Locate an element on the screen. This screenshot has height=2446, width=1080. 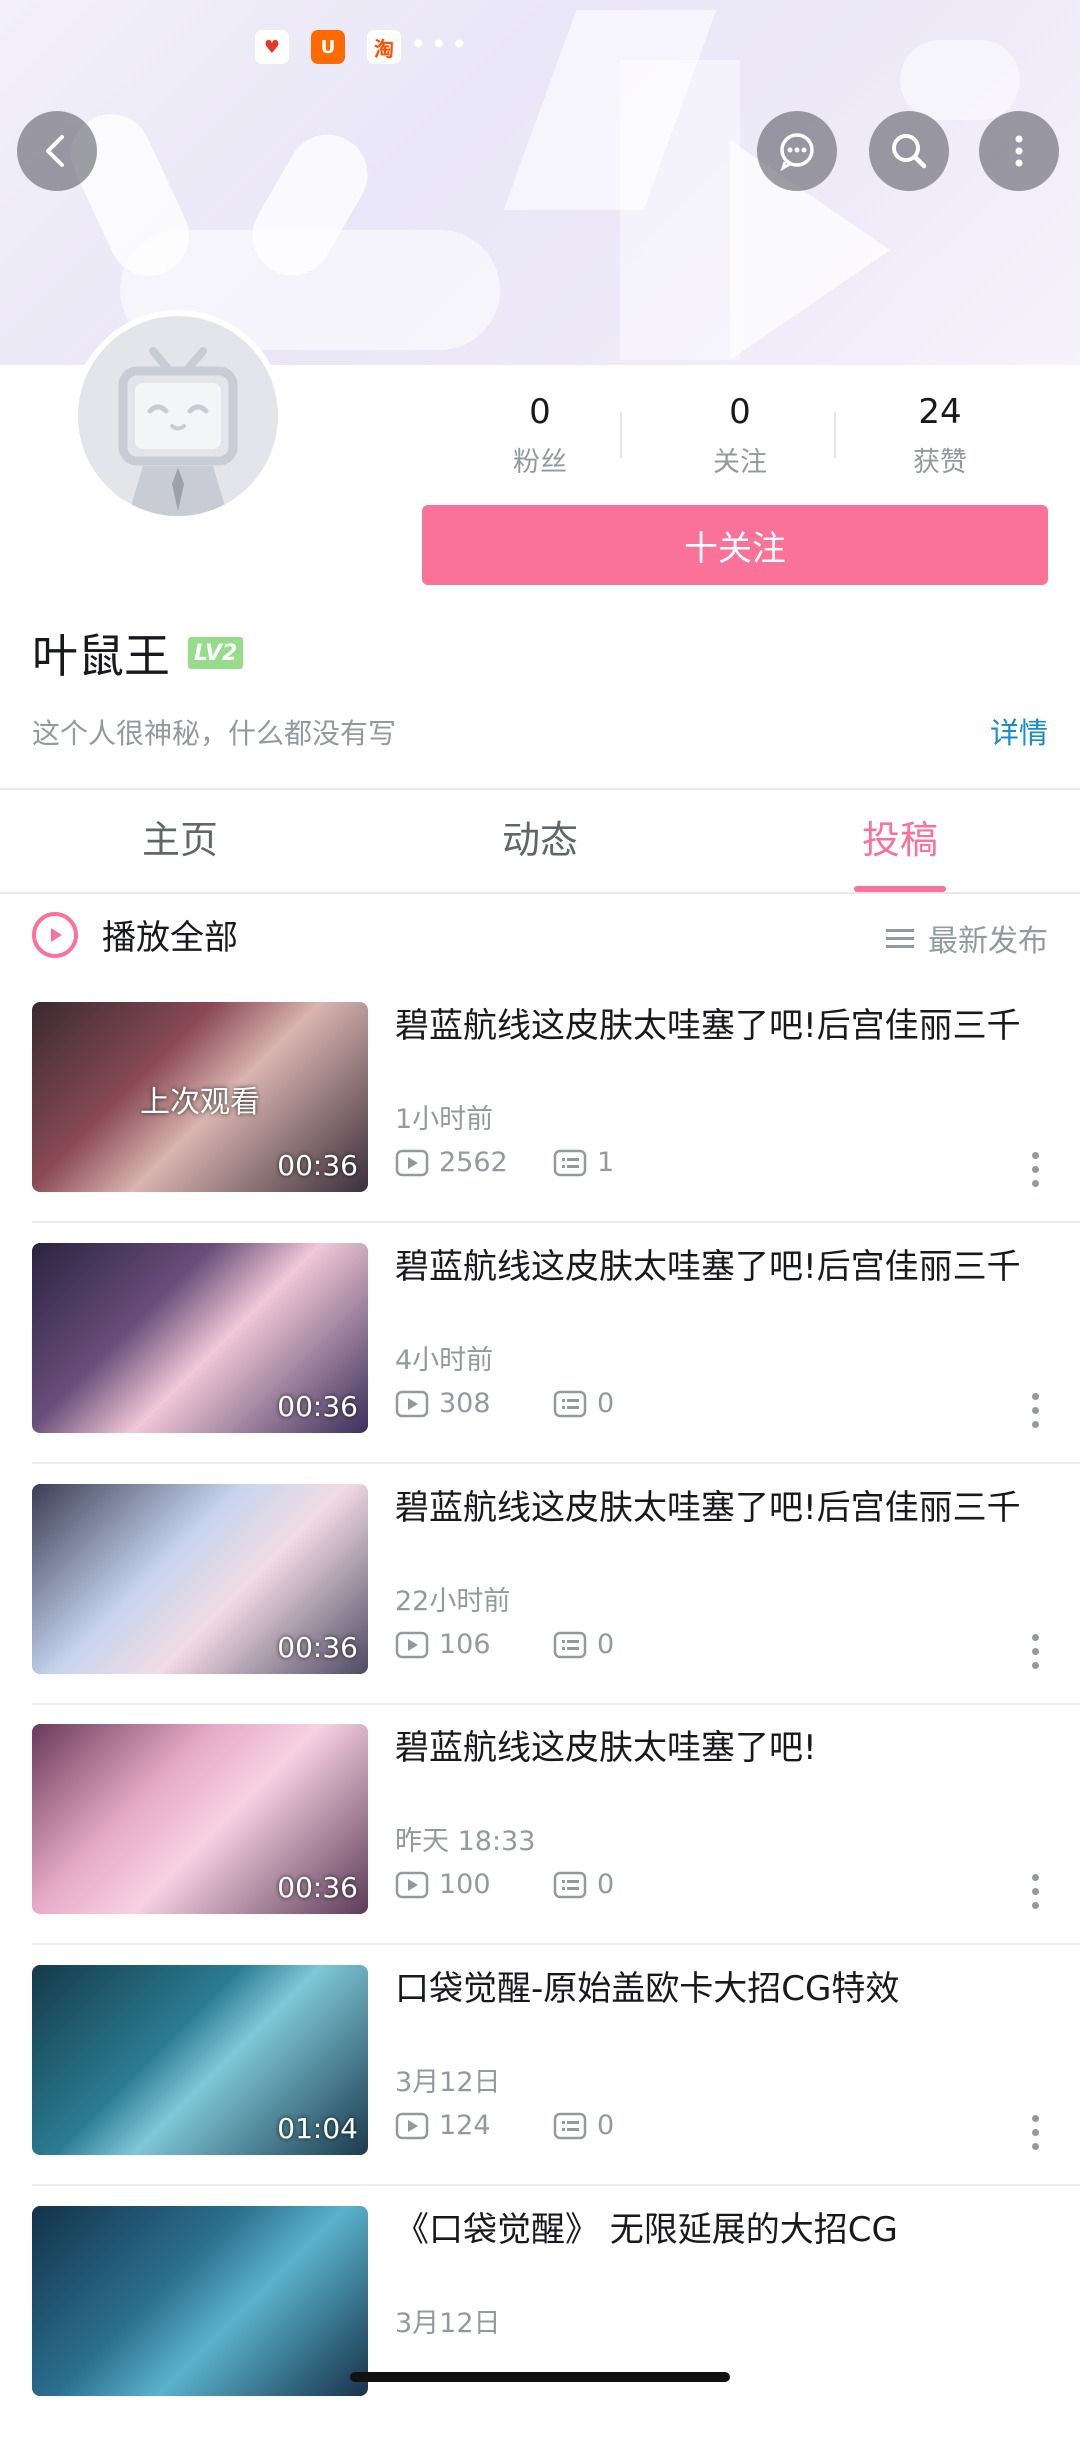
tab-home: 主页 is located at coordinates (180, 841).